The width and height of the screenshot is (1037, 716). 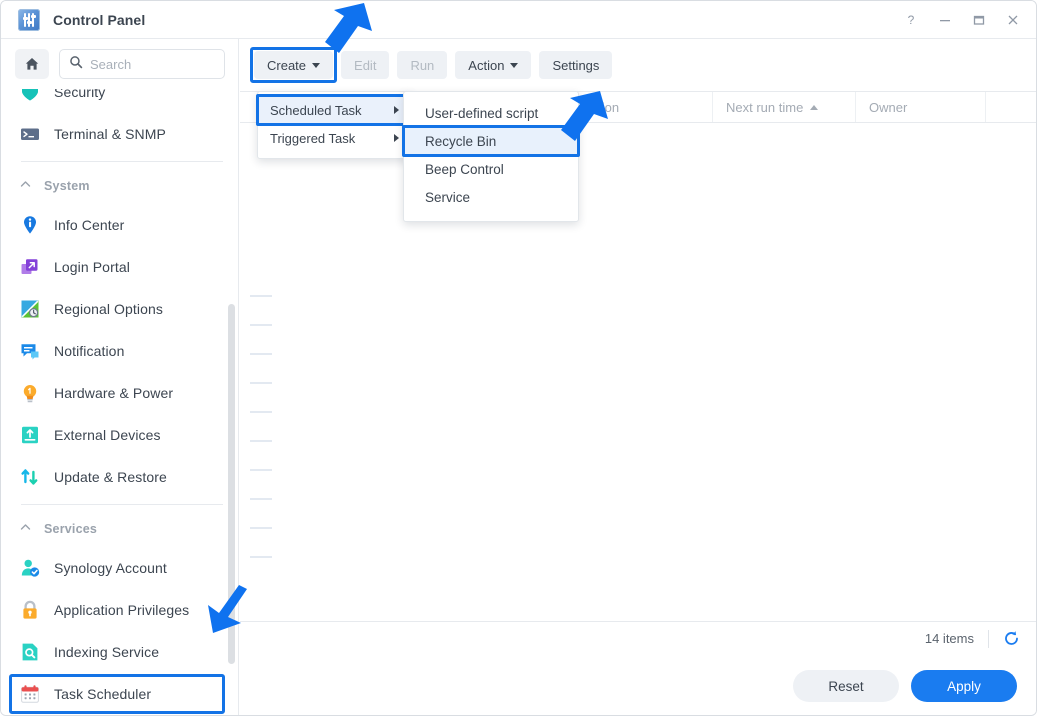 What do you see at coordinates (30, 134) in the screenshot?
I see `terminal-icon` at bounding box center [30, 134].